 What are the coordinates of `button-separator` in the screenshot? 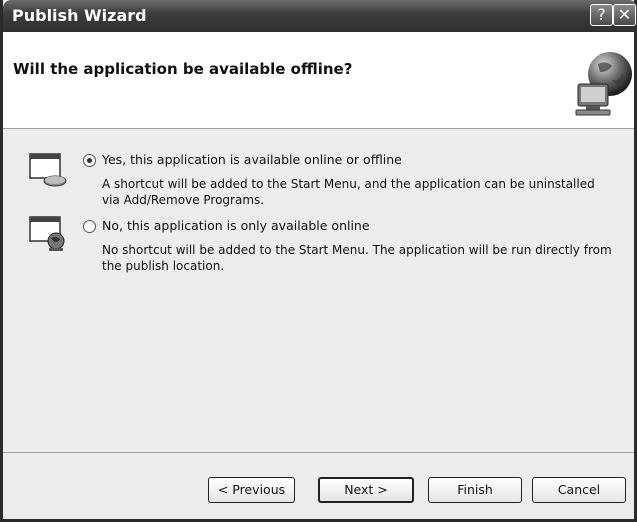 It's located at (318, 452).